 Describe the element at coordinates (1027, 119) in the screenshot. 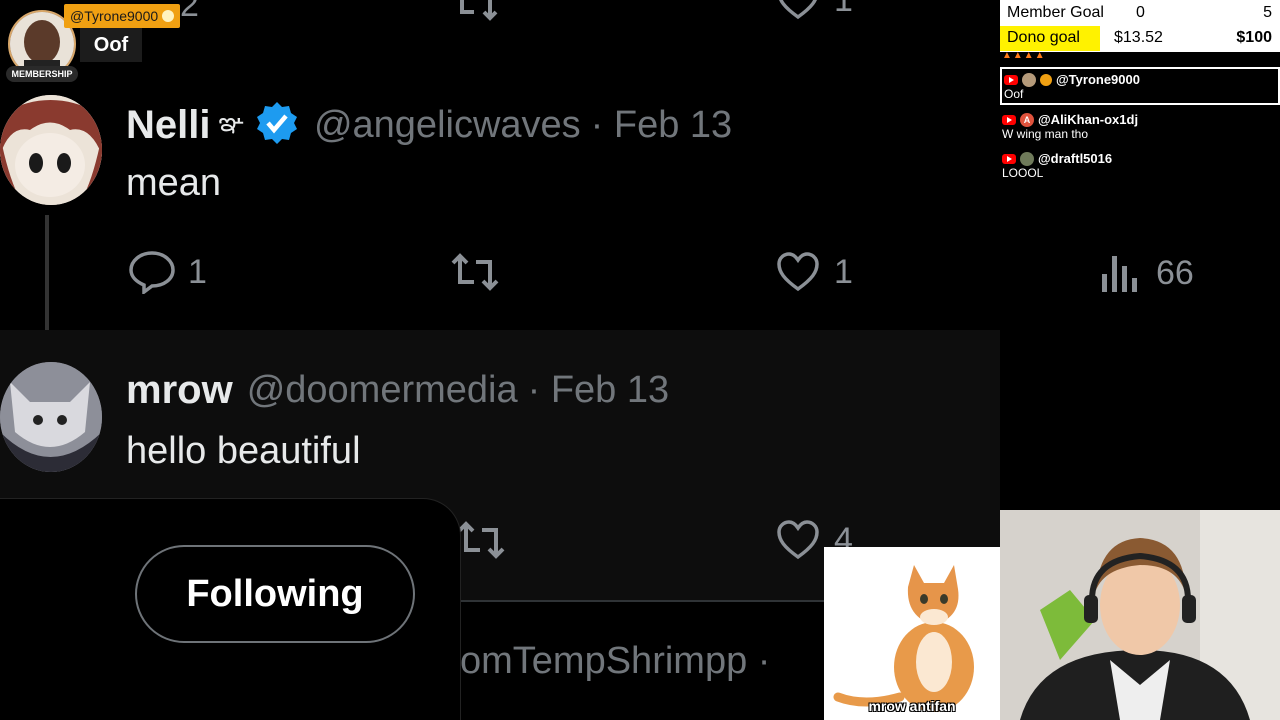

I see `chat-avatar: A` at that location.